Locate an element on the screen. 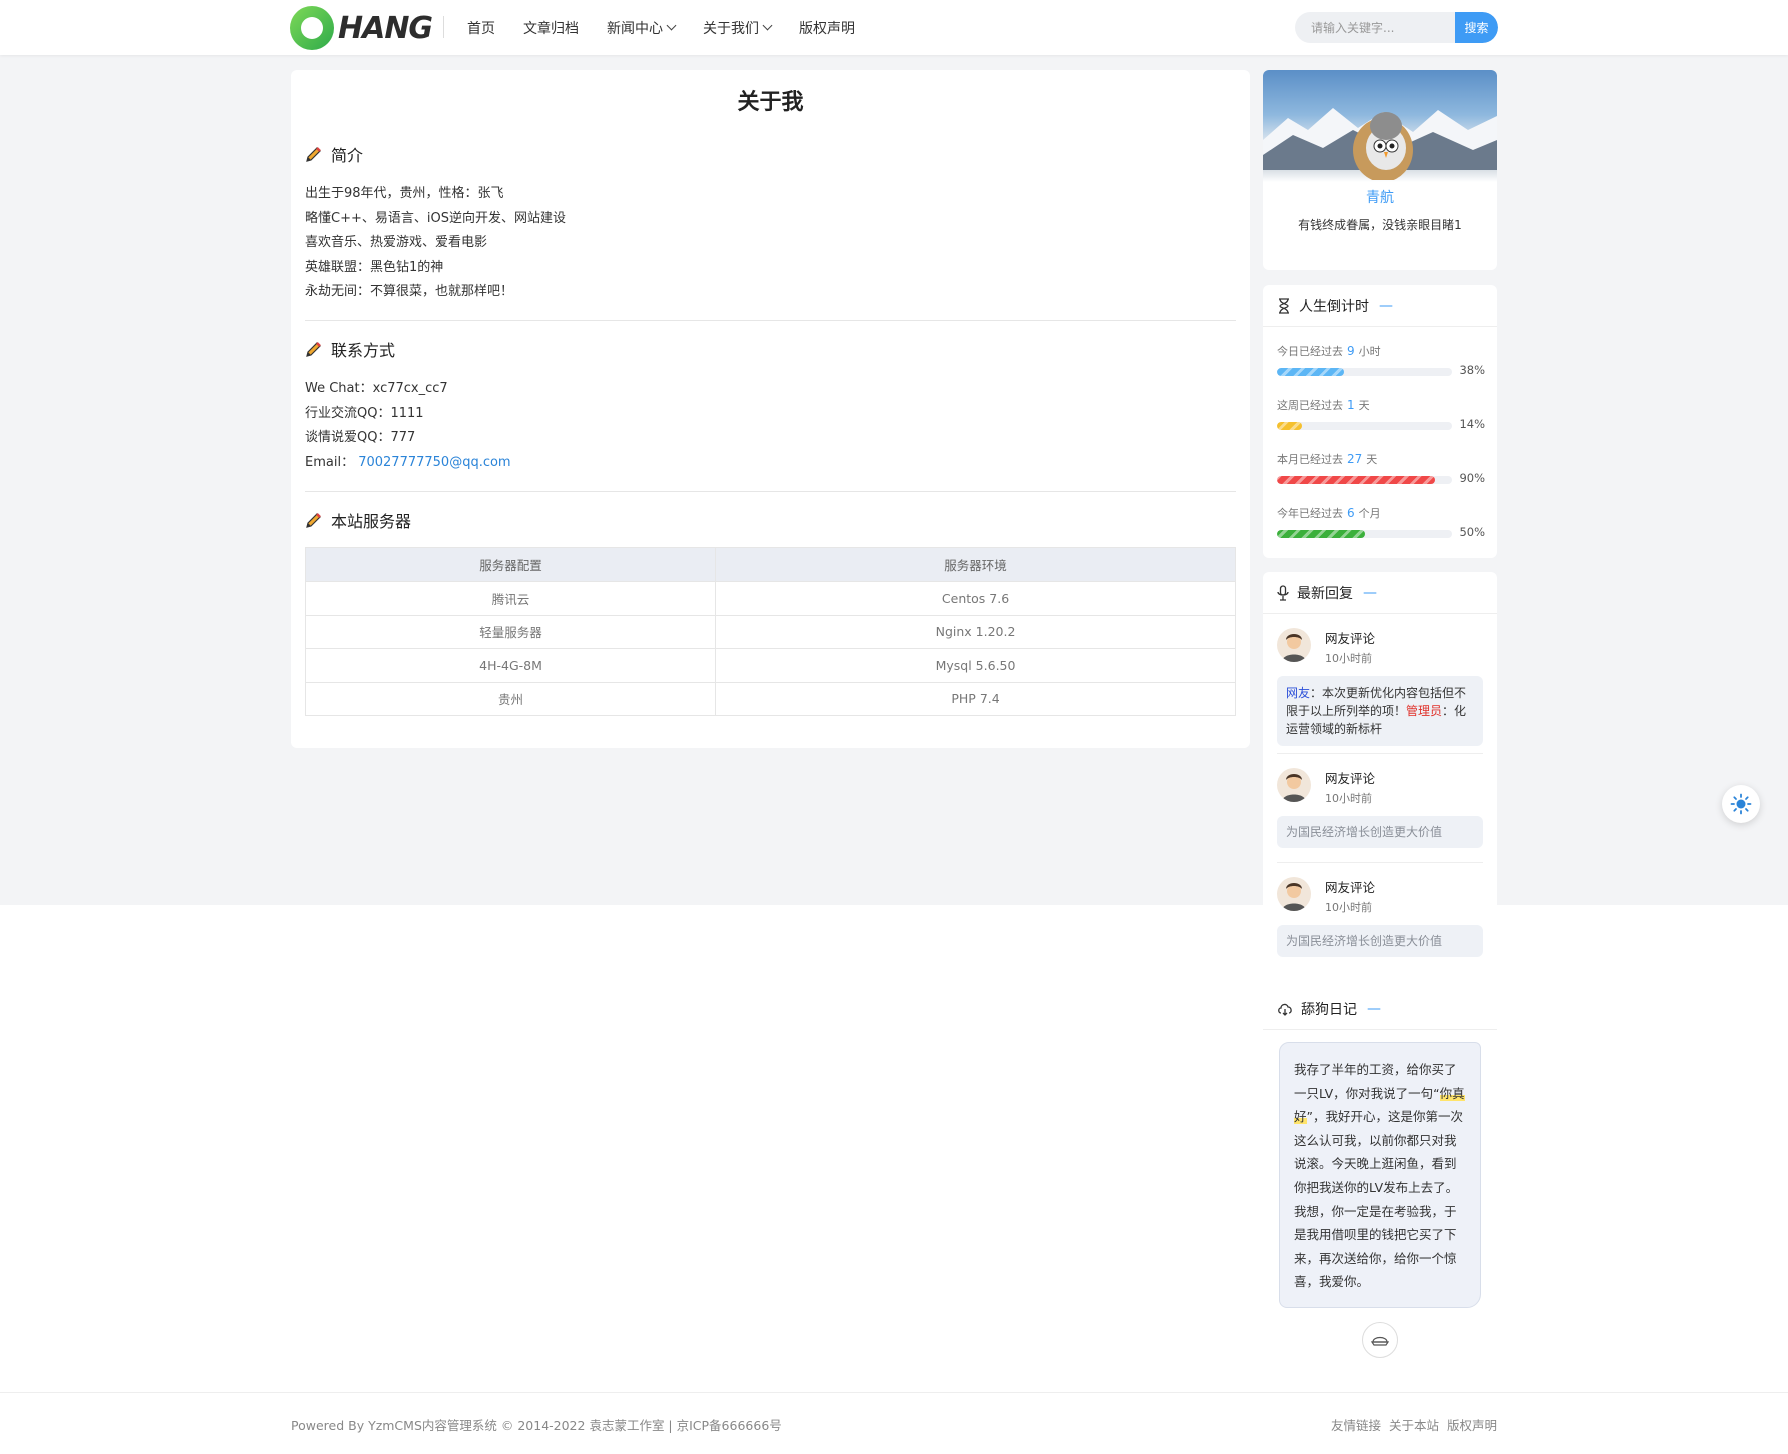  contact-heading: 联系方式 is located at coordinates (350, 349).